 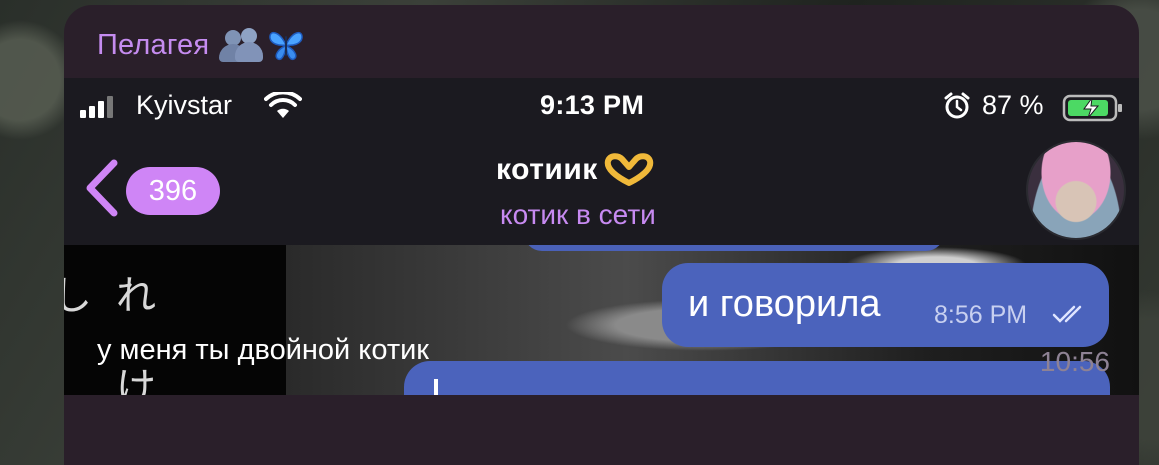 I want to click on people-hugging-icon, so click(x=241, y=45).